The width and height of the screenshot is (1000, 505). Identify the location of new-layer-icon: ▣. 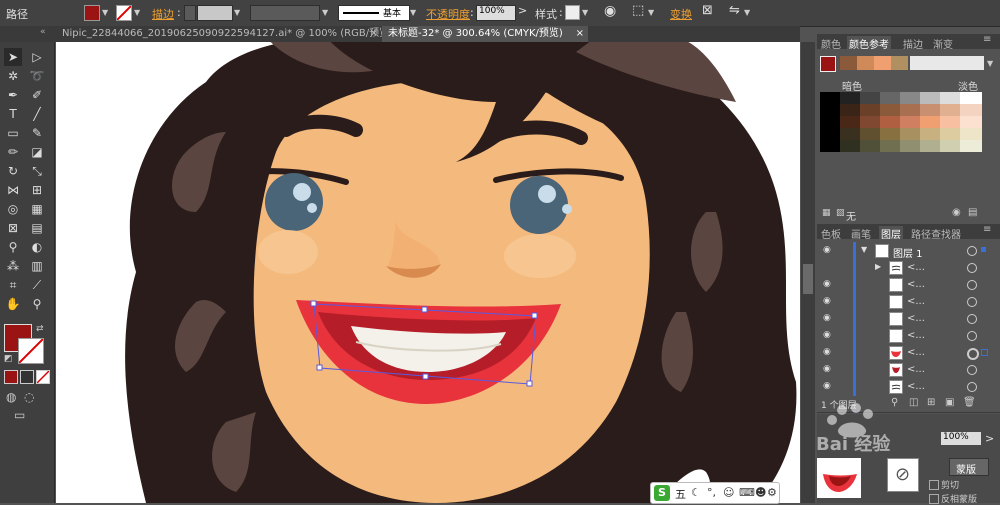
(949, 402).